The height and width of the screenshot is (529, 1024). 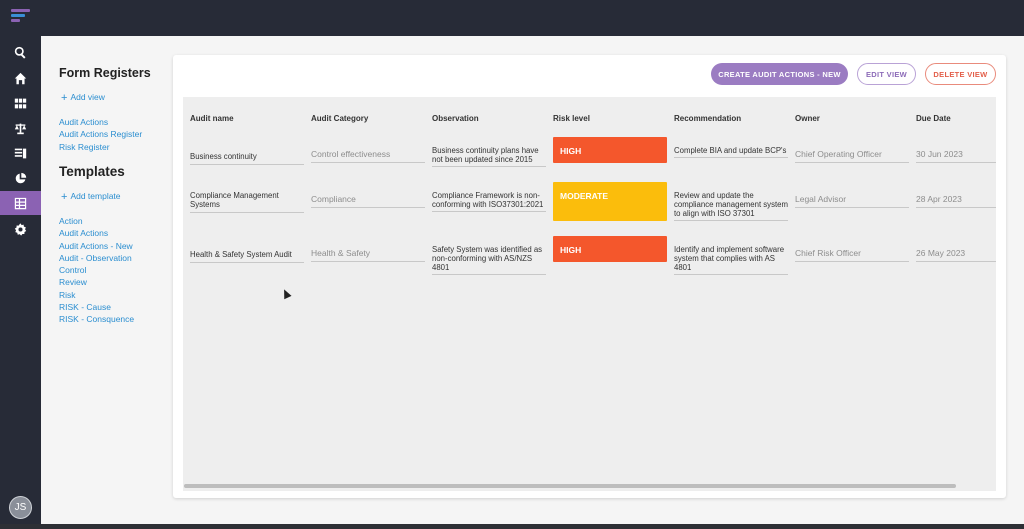 I want to click on template-item: RISK - Consquence, so click(x=96, y=319).